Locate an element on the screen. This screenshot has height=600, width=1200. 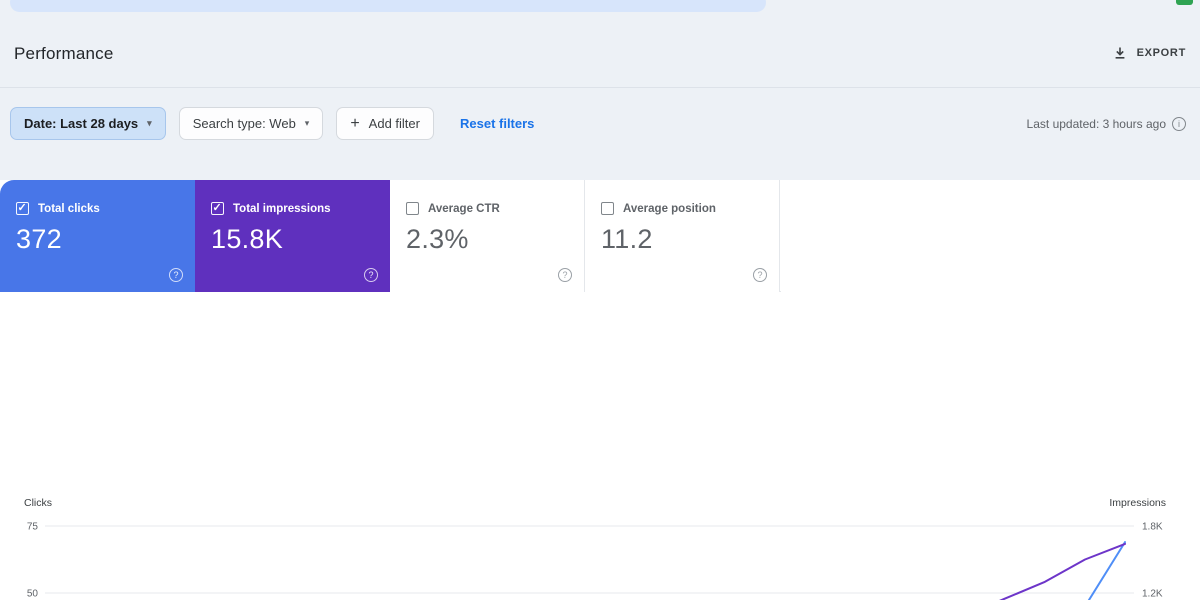
svg-text: Impressions is located at coordinates (1137, 503).